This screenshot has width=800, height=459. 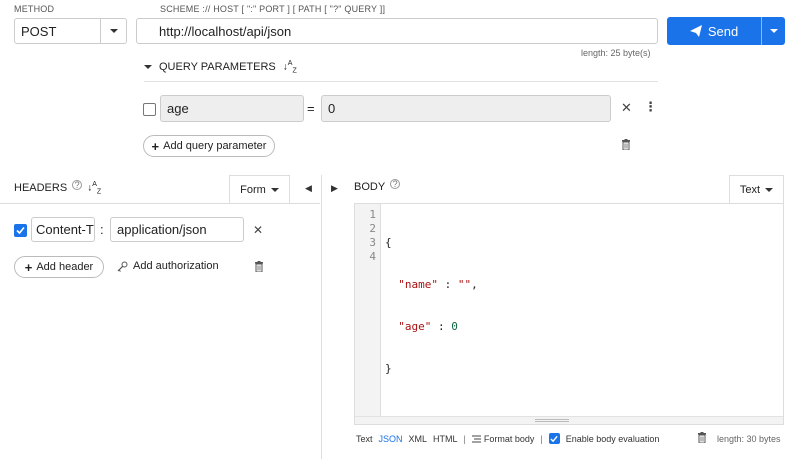 I want to click on body-section-header: BODY ?, so click(x=377, y=186).